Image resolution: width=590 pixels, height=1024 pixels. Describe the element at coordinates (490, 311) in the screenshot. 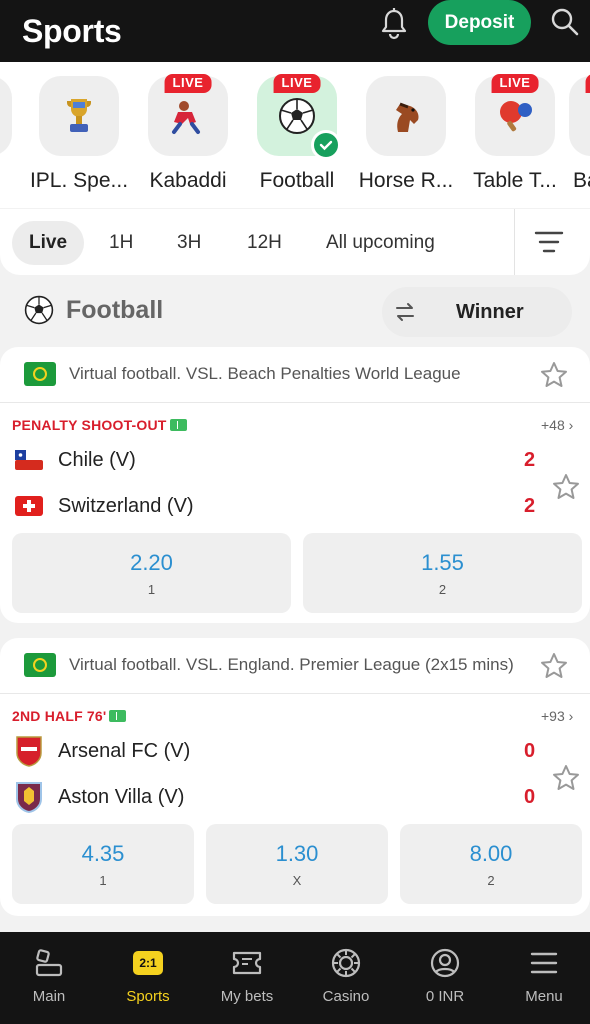

I see `market-label: Winner` at that location.